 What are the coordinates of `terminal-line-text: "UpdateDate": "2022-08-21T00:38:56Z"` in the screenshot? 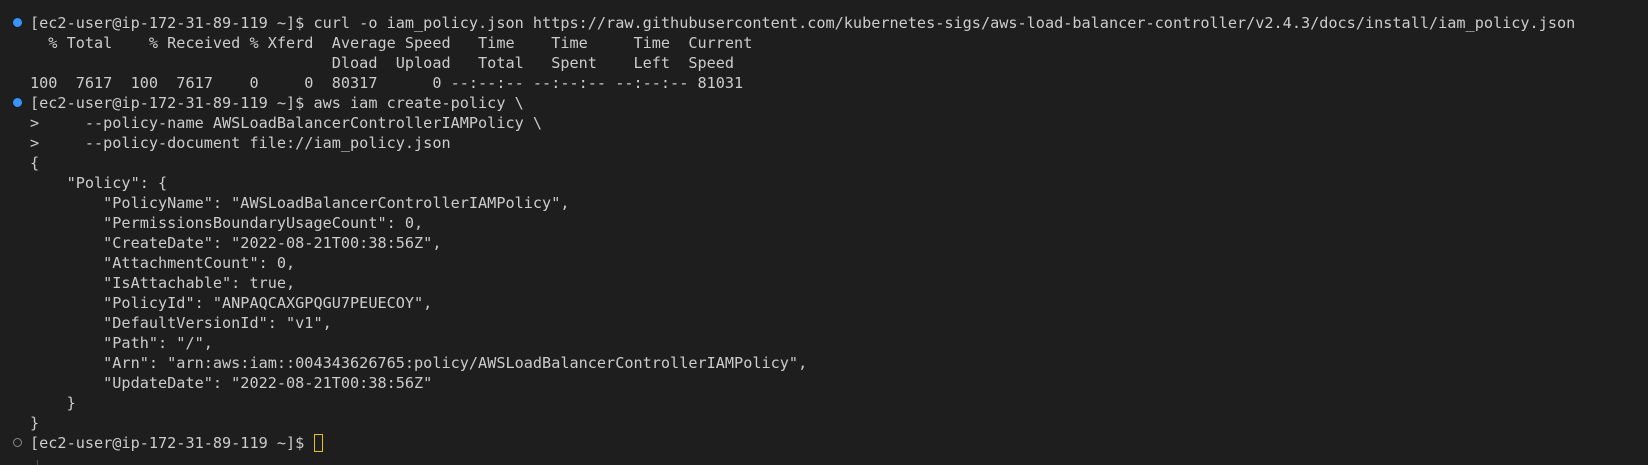 It's located at (231, 383).